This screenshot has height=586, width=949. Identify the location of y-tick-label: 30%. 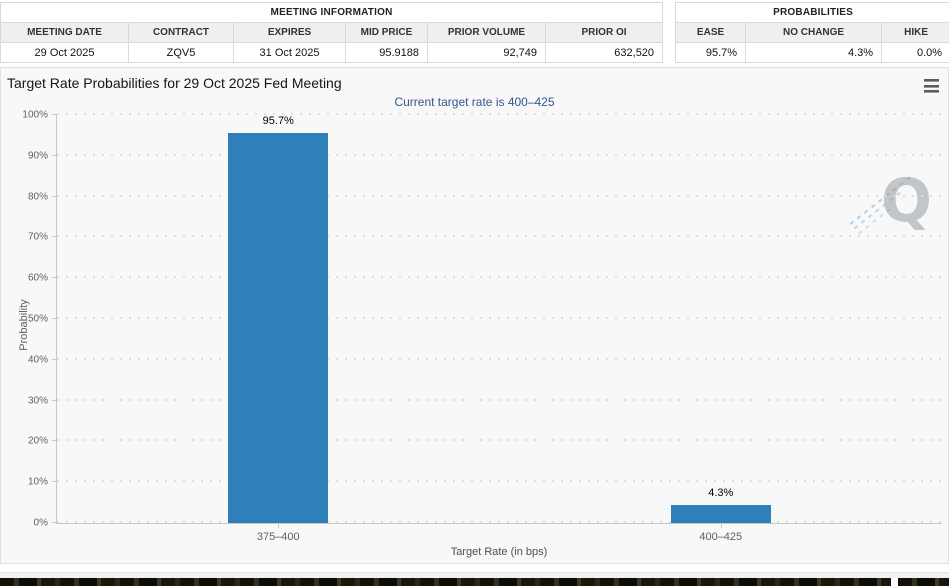
(37, 401).